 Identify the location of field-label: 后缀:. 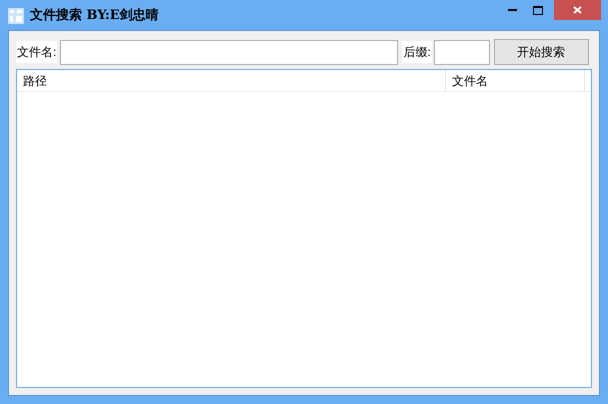
(417, 52).